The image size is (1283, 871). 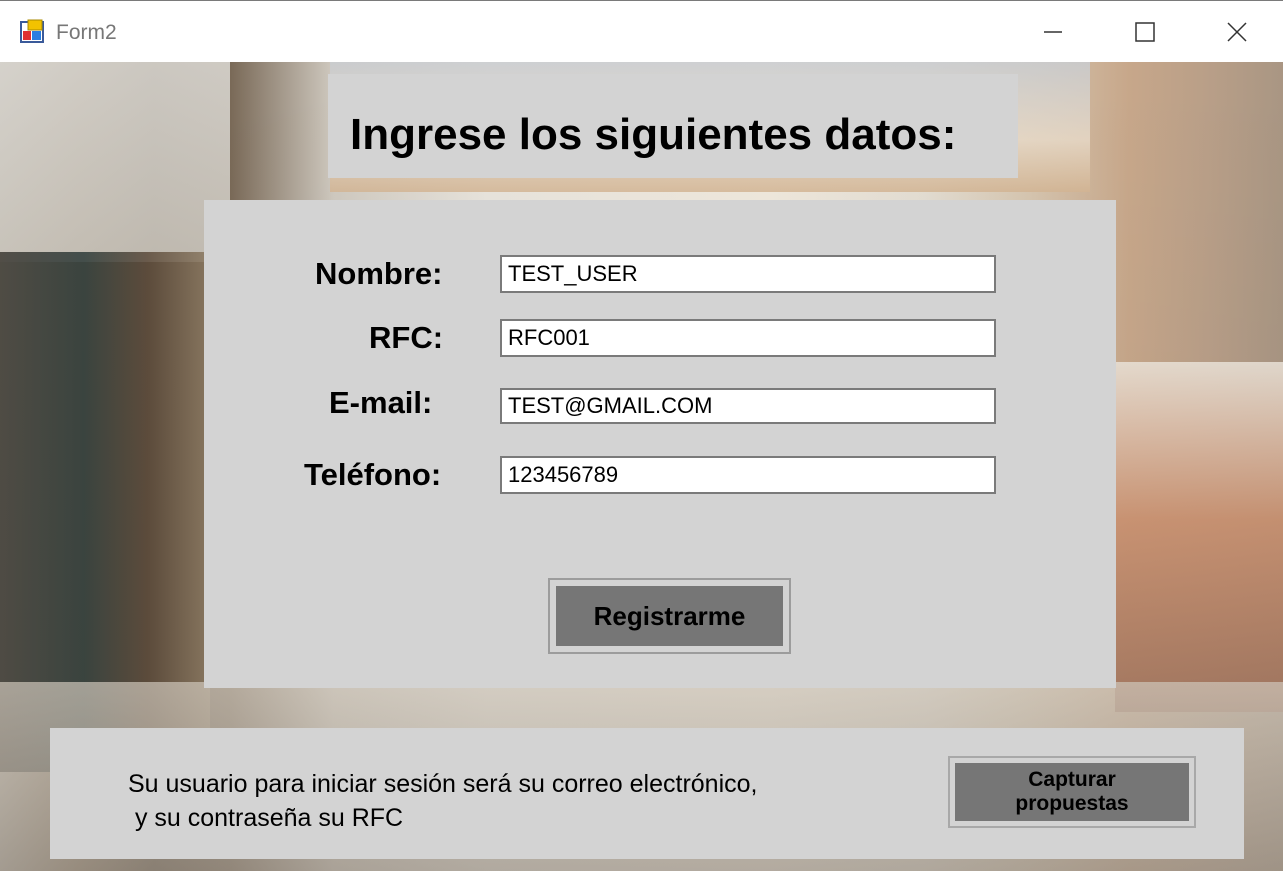 I want to click on window-title: Form2, so click(x=86, y=32).